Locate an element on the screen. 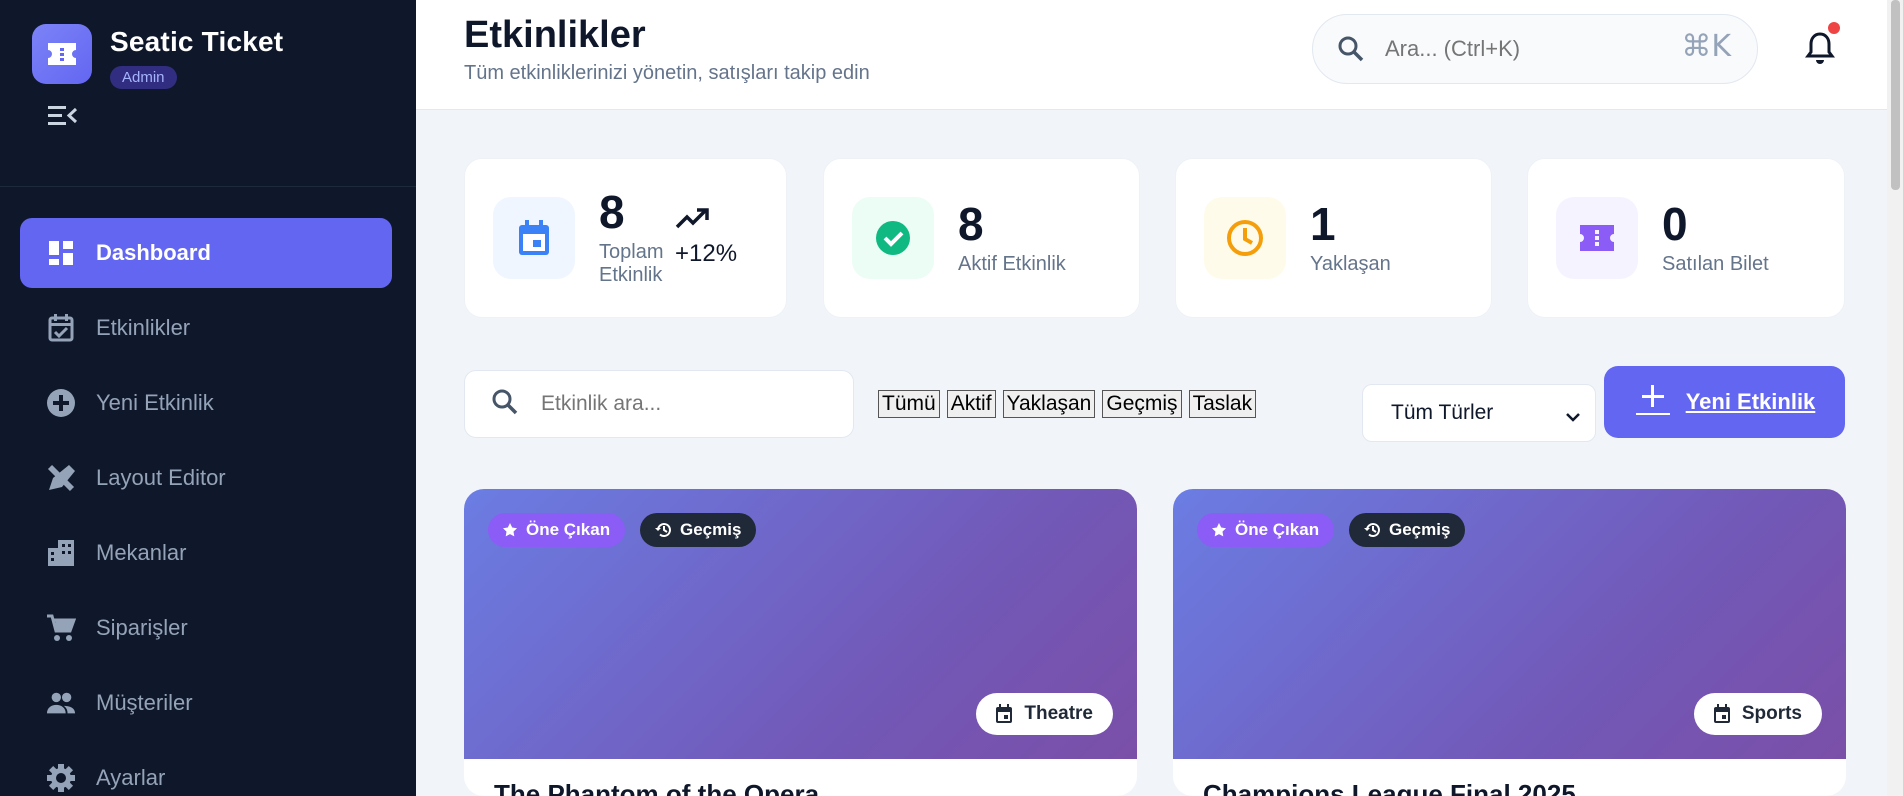 Image resolution: width=1903 pixels, height=796 pixels. check-circle-icon is located at coordinates (893, 238).